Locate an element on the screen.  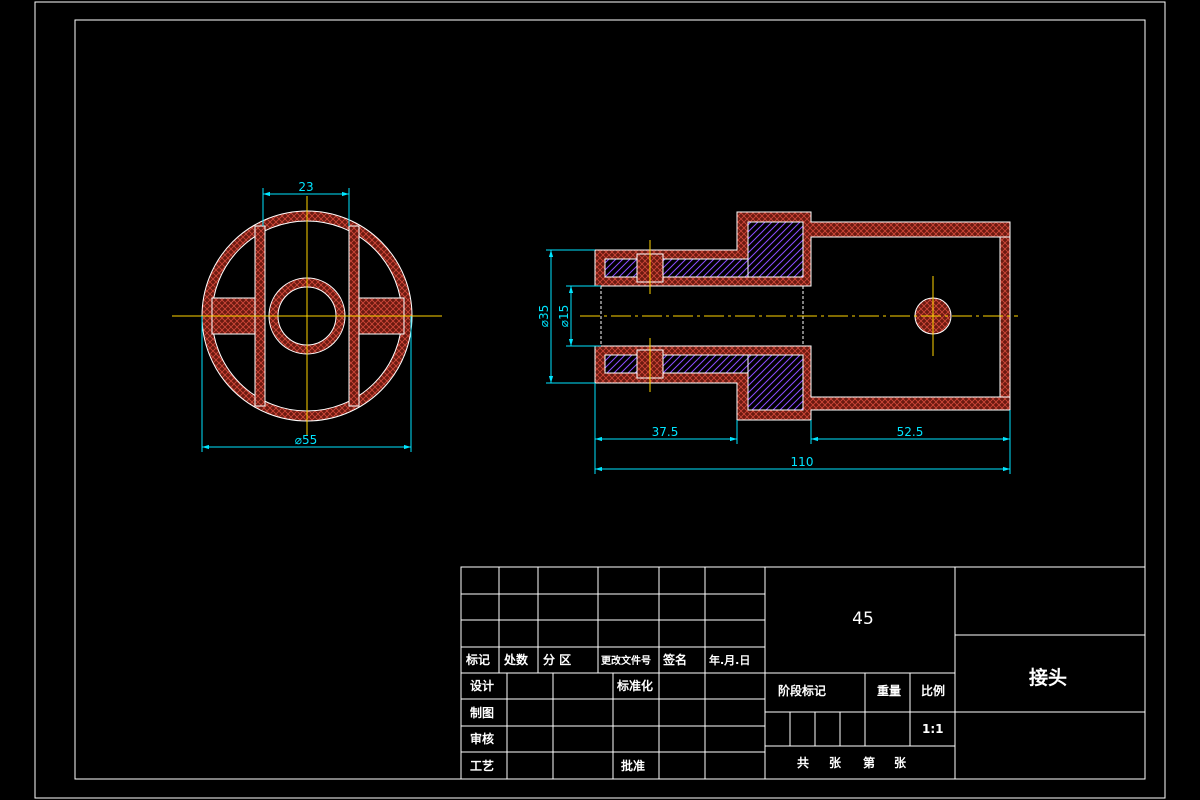
tb-weight: 重量 is located at coordinates (889, 690).